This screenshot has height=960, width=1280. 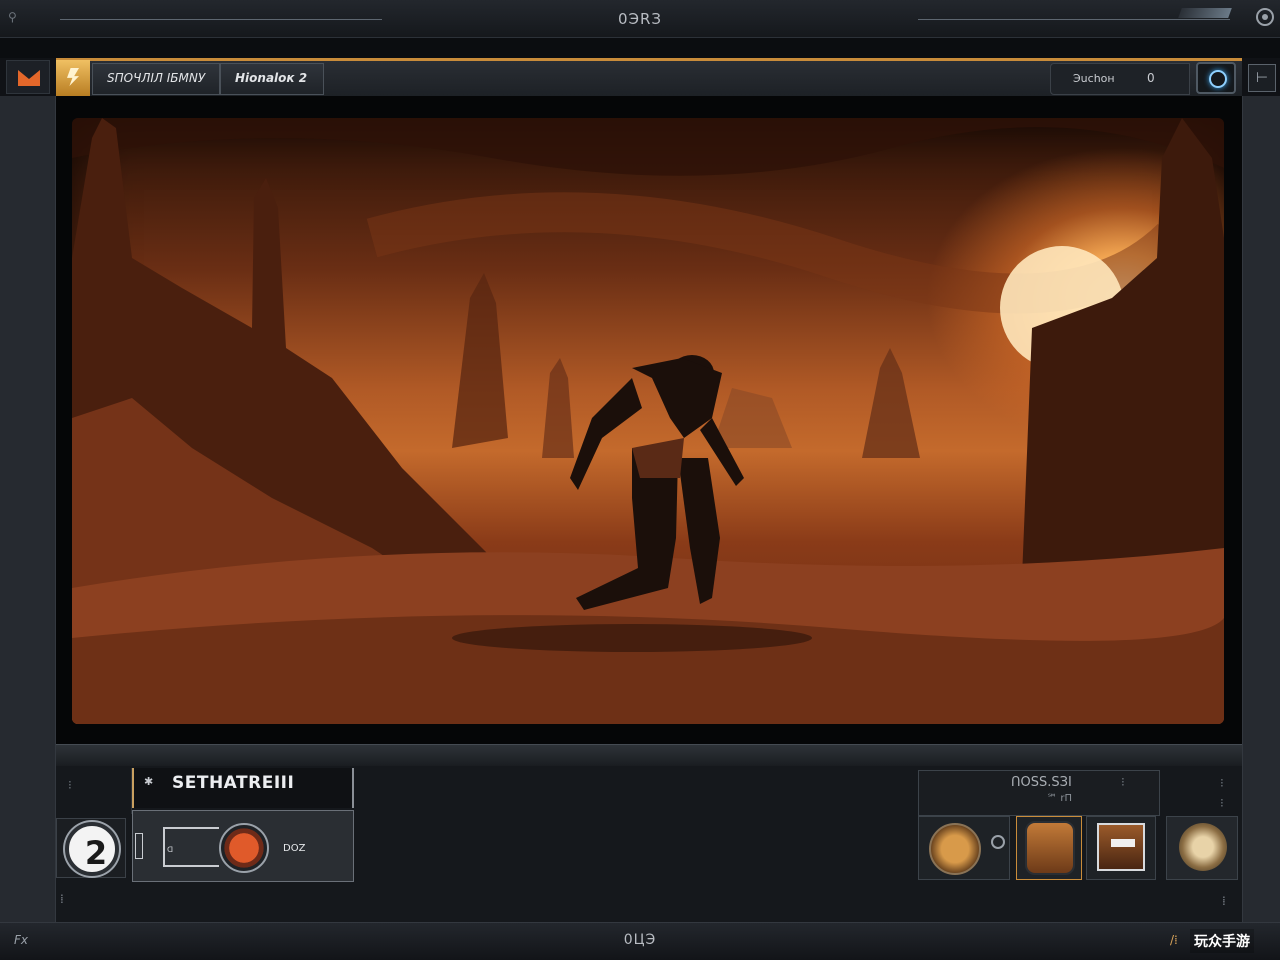 I want to click on toolbar-option-value: 0, so click(x=1151, y=78).